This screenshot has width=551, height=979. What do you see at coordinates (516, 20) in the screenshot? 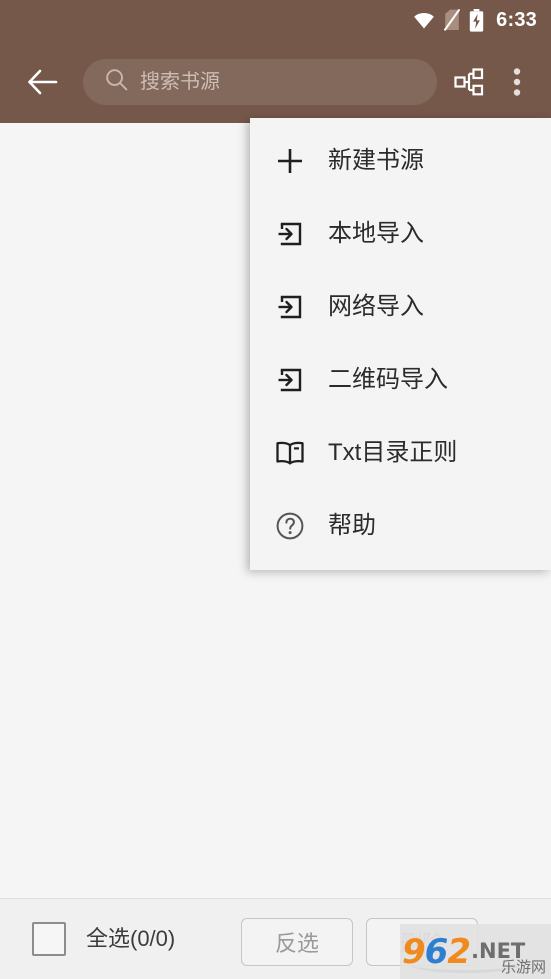
I see `status-bar-clock: 6:33` at bounding box center [516, 20].